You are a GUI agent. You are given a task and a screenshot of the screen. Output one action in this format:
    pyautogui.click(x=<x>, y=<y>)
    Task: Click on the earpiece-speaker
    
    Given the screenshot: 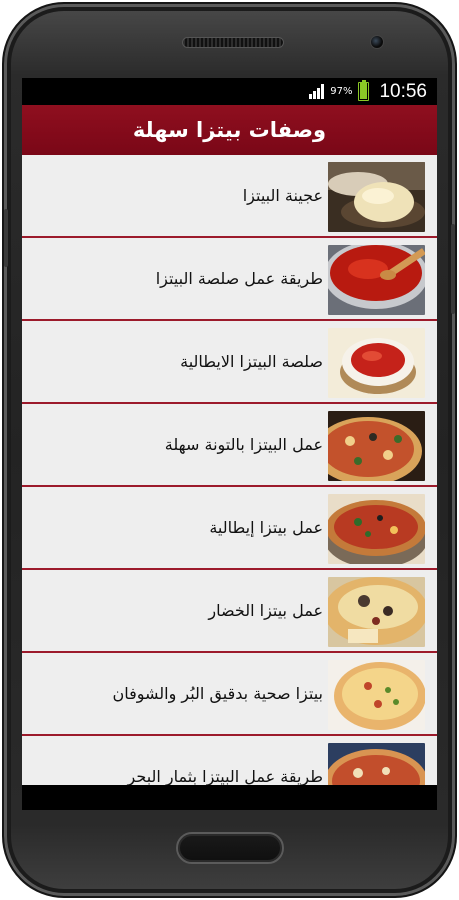 What is the action you would take?
    pyautogui.click(x=233, y=42)
    